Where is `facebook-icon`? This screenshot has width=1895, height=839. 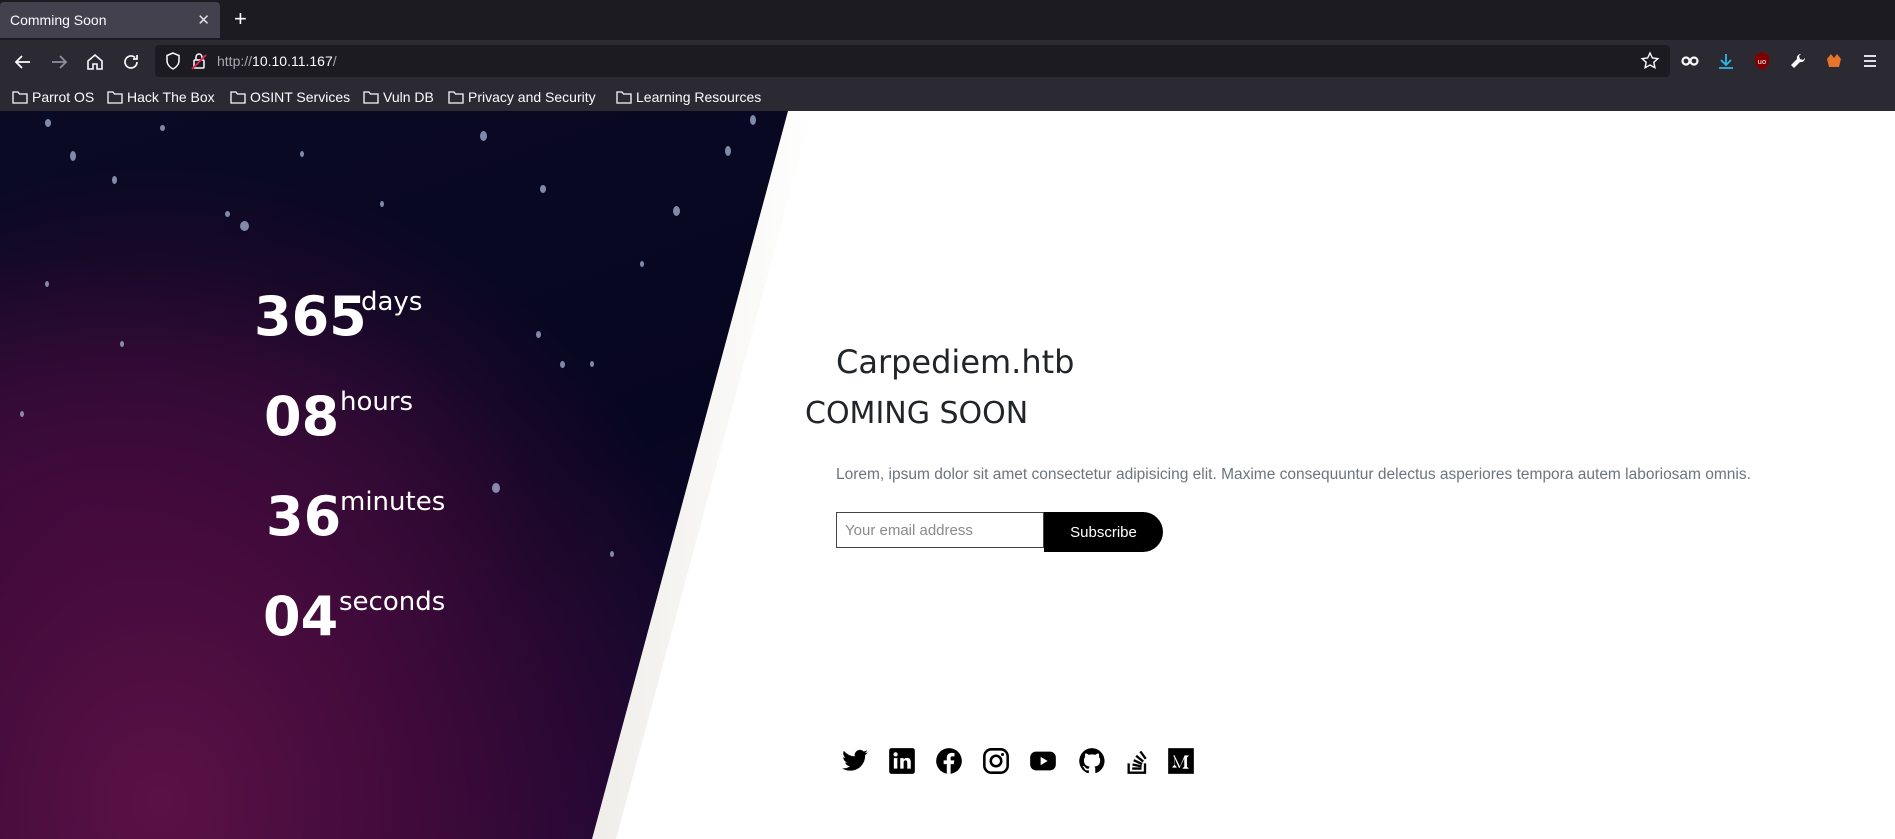
facebook-icon is located at coordinates (949, 761).